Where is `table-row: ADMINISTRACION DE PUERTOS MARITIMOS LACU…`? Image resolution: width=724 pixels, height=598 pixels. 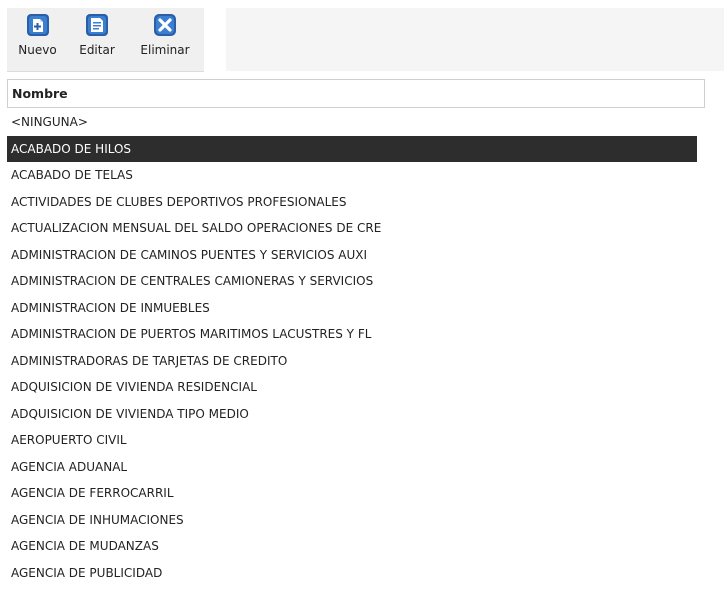
table-row: ADMINISTRACION DE PUERTOS MARITIMOS LACU… is located at coordinates (352, 334).